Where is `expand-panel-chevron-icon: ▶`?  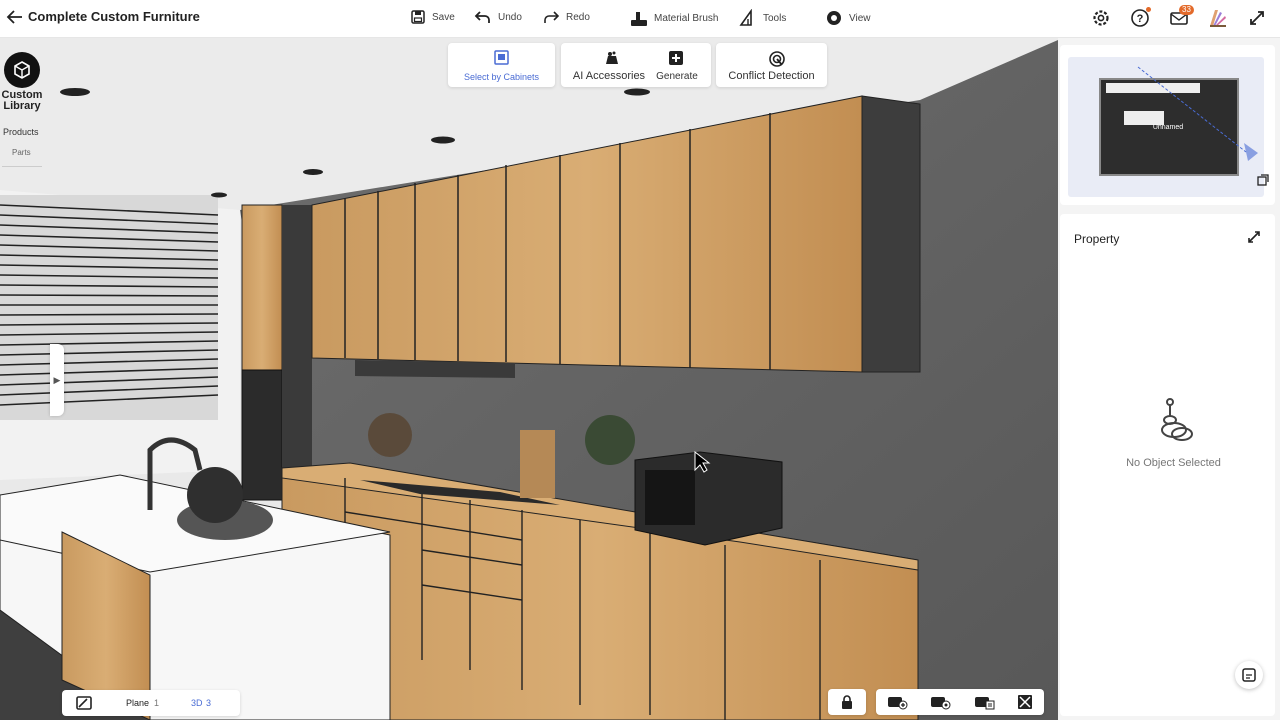 expand-panel-chevron-icon: ▶ is located at coordinates (57, 380).